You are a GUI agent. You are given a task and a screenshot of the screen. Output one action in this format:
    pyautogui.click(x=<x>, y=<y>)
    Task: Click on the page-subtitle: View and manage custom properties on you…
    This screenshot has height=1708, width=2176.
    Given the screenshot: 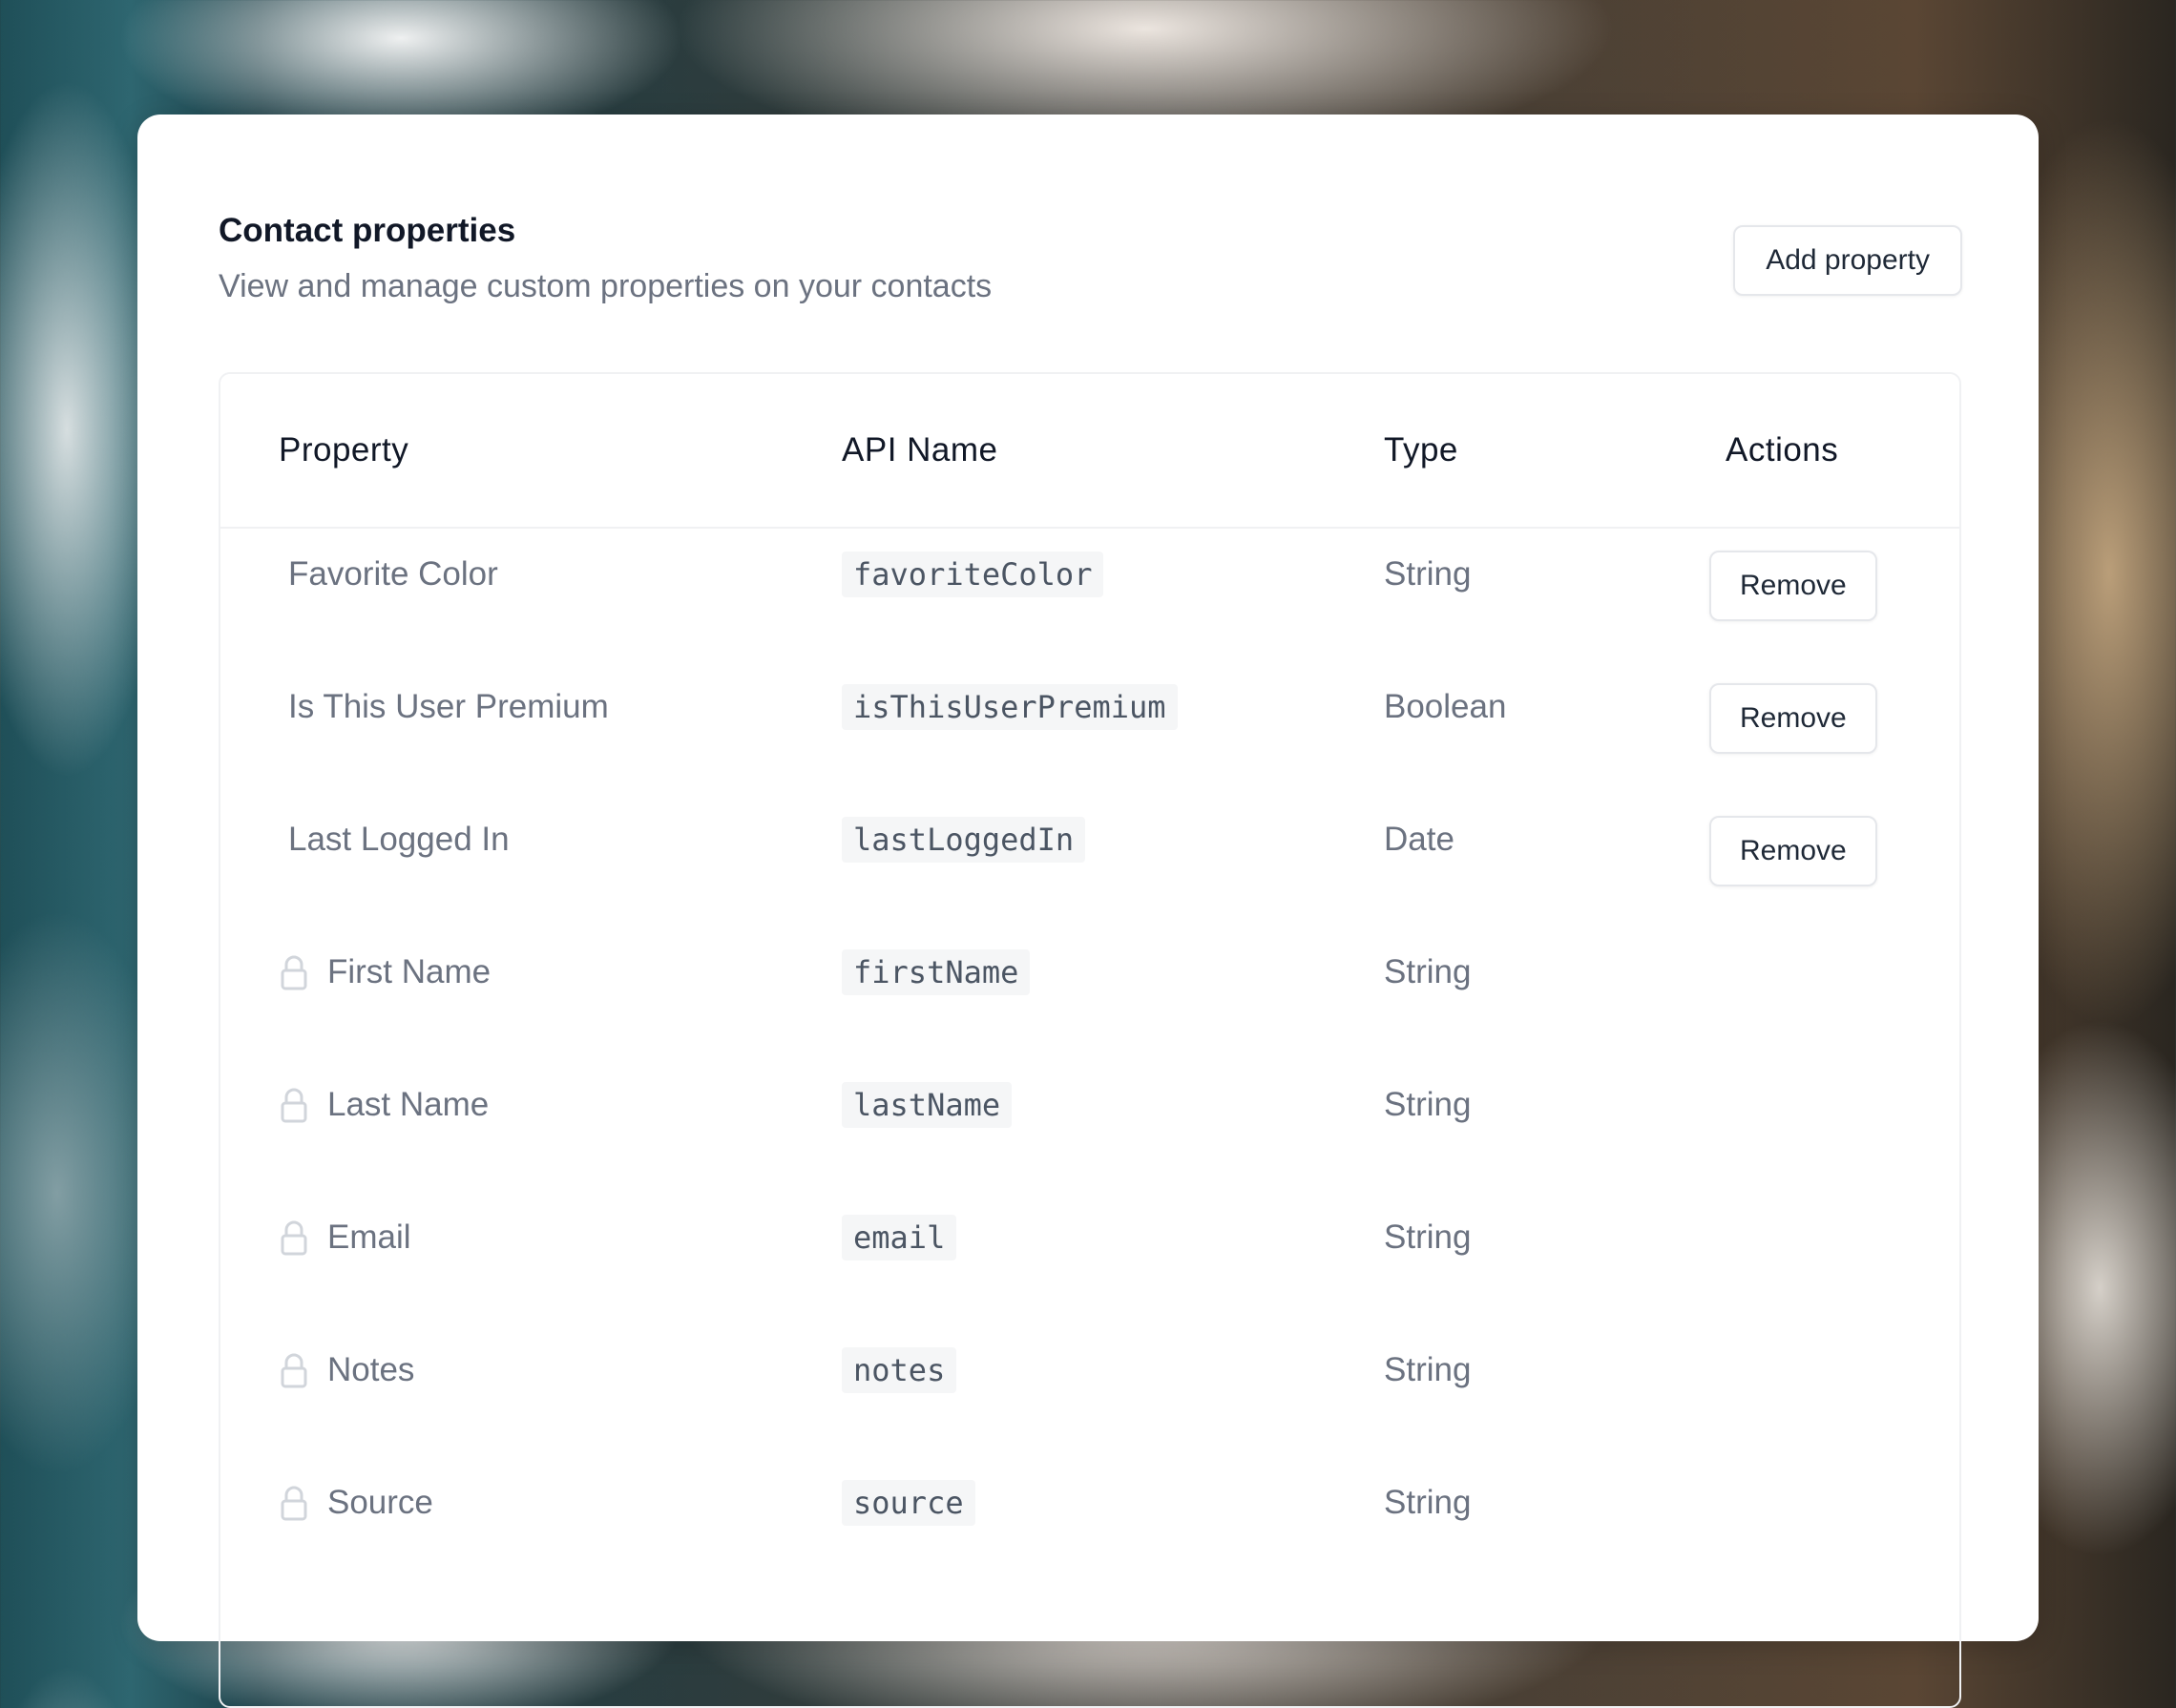 What is the action you would take?
    pyautogui.click(x=606, y=286)
    